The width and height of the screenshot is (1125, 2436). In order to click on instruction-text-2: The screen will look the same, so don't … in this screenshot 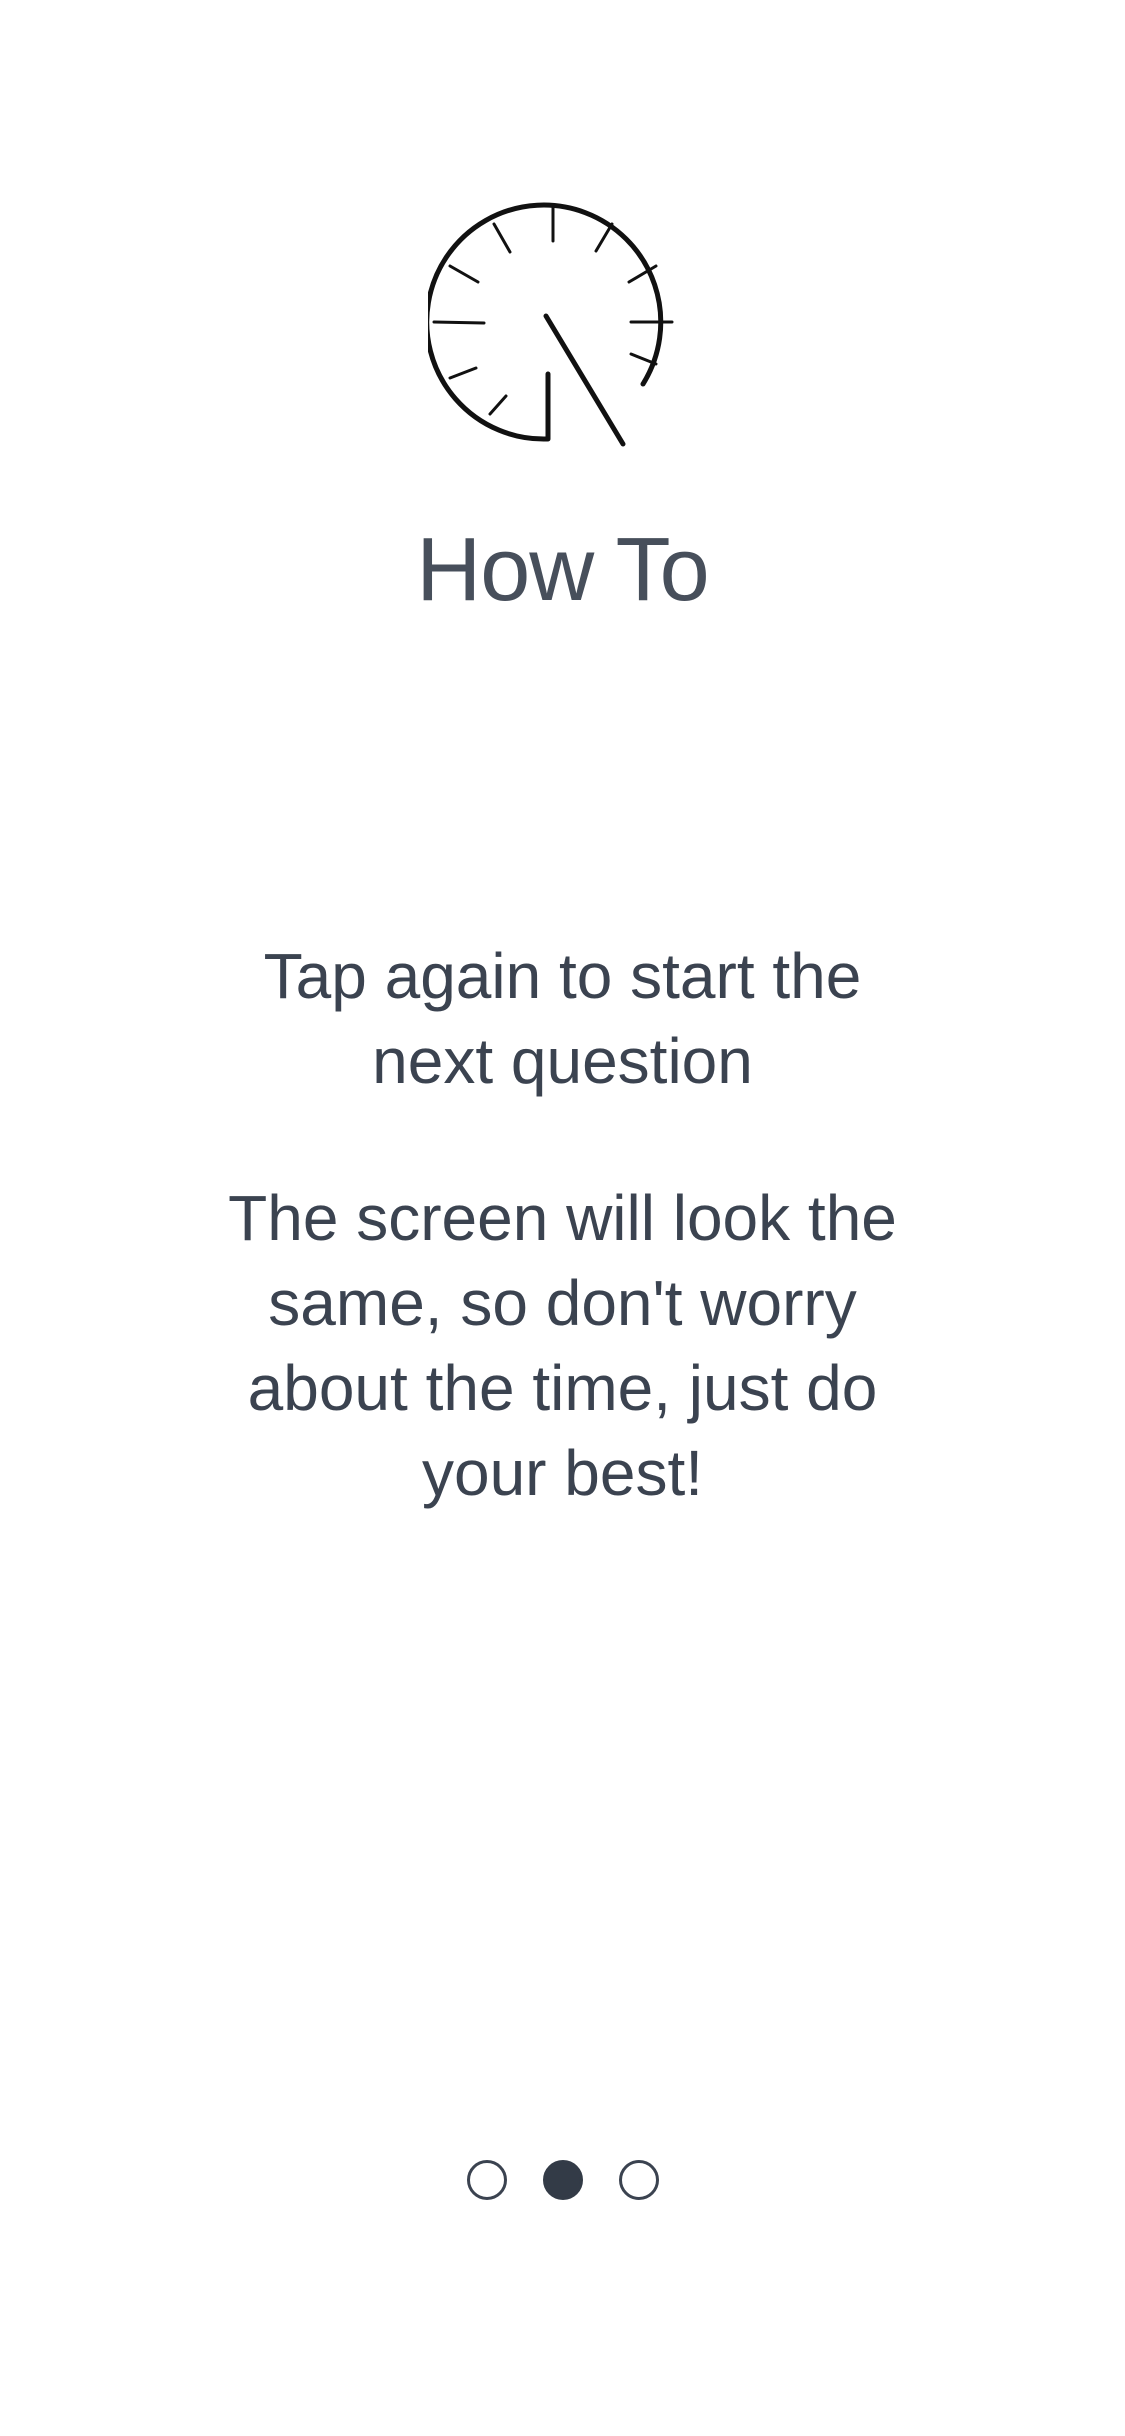, I will do `click(562, 1345)`.